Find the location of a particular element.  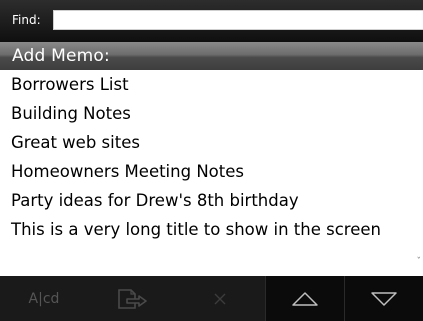

text-format-label: A|cd is located at coordinates (44, 298).